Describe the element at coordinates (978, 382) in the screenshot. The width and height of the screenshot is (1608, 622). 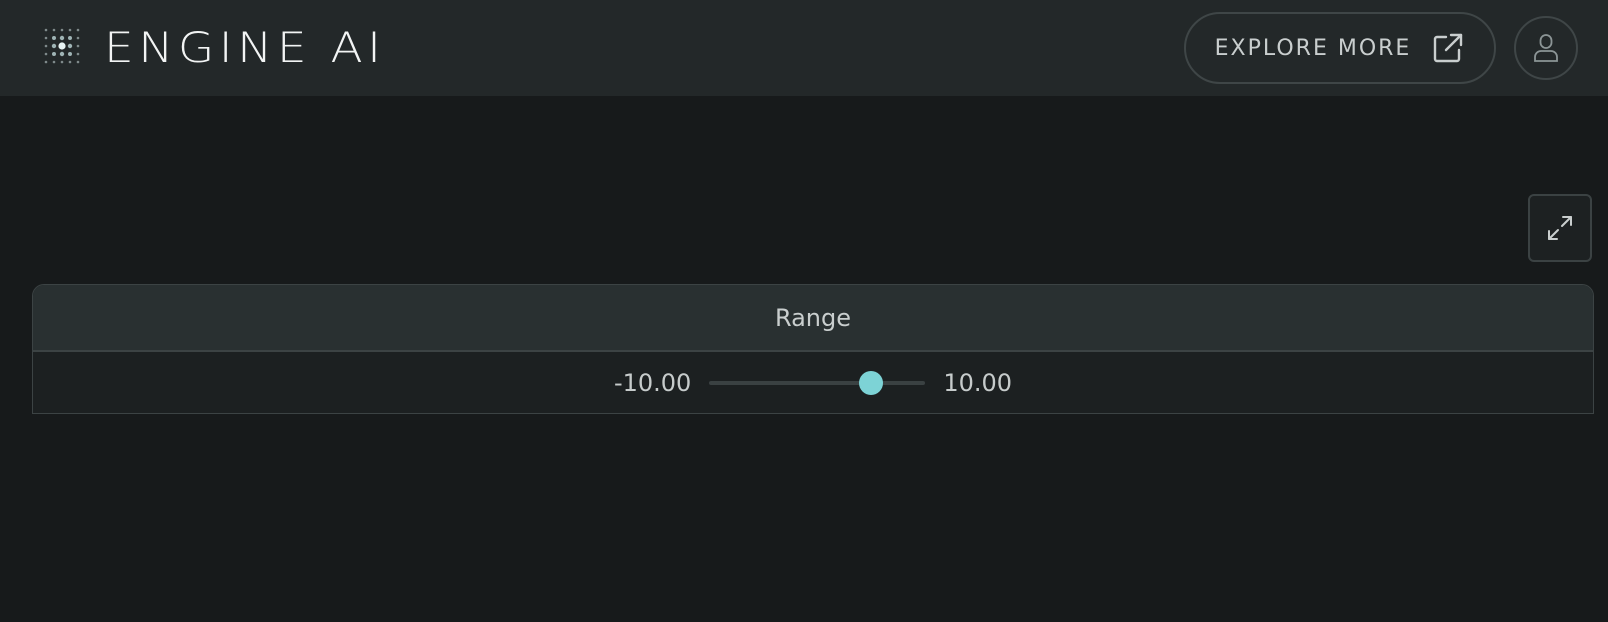
I see `range-max-label: 10.00` at that location.